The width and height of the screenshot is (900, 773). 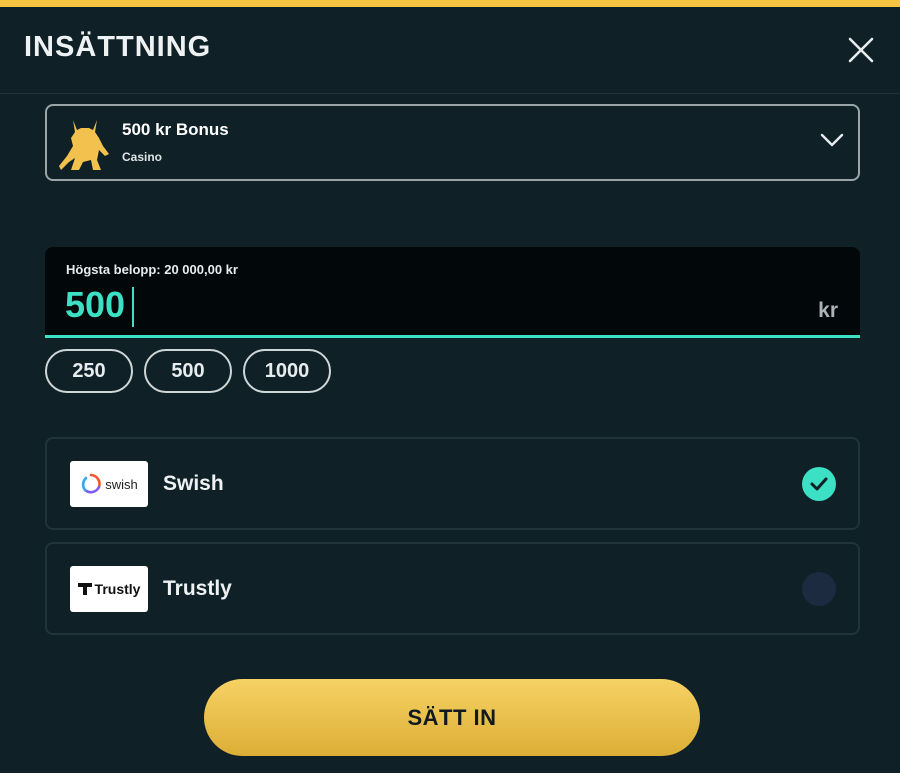 What do you see at coordinates (175, 129) in the screenshot?
I see `bonus-title: 500 kr Bonus` at bounding box center [175, 129].